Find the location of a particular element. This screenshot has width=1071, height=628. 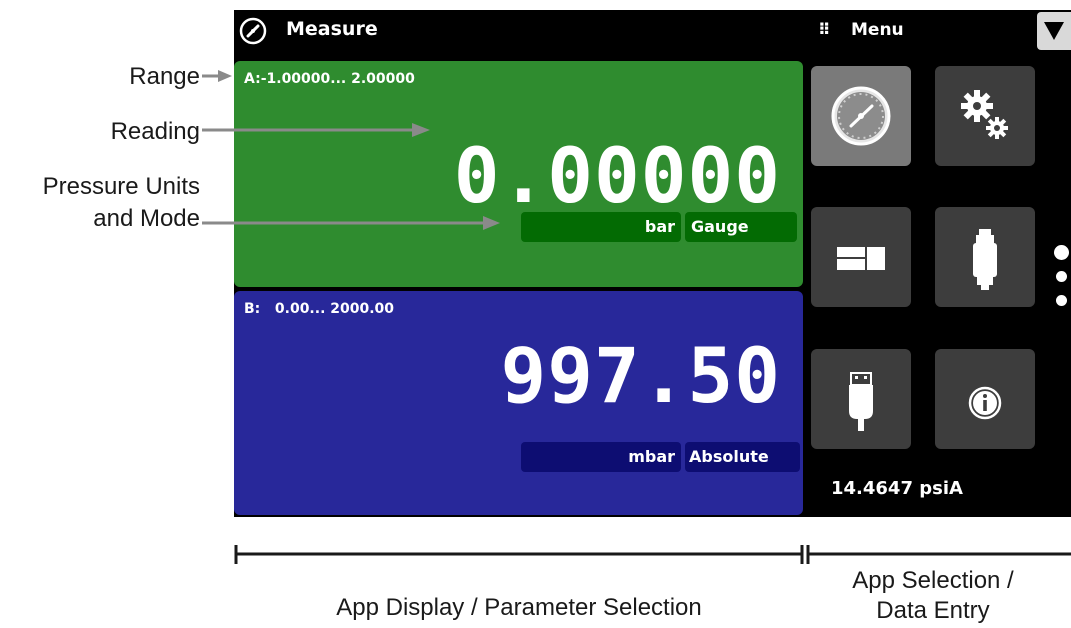

section-app-display: App Display / Parameter Selection is located at coordinates (519, 607).